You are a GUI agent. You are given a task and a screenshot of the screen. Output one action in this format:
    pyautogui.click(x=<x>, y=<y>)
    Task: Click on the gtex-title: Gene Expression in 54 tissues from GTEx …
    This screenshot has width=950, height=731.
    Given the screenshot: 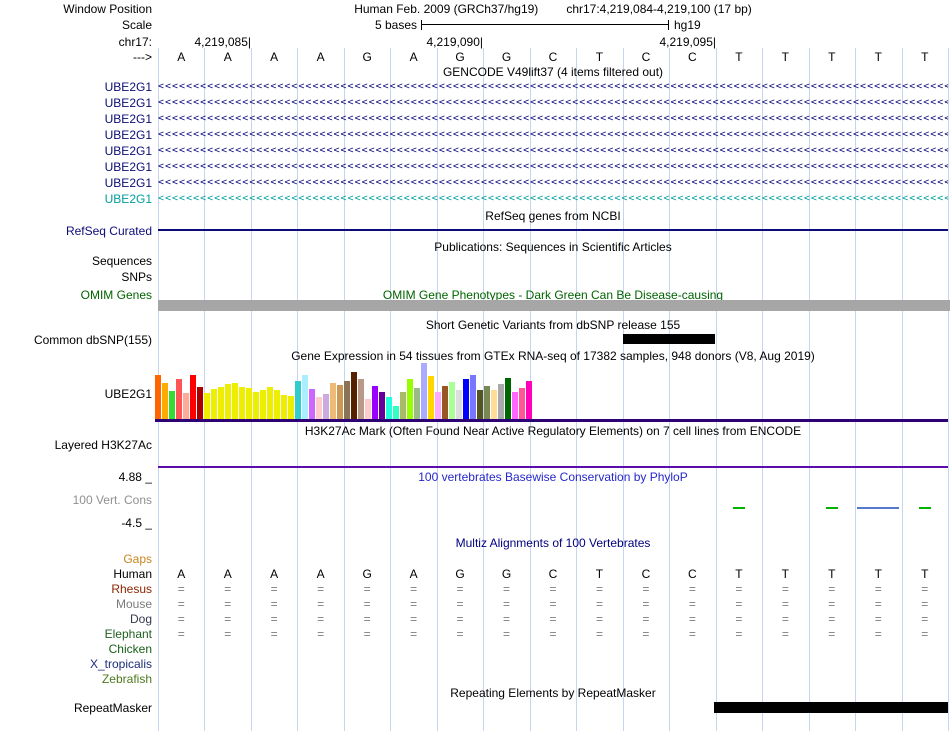 What is the action you would take?
    pyautogui.click(x=553, y=356)
    